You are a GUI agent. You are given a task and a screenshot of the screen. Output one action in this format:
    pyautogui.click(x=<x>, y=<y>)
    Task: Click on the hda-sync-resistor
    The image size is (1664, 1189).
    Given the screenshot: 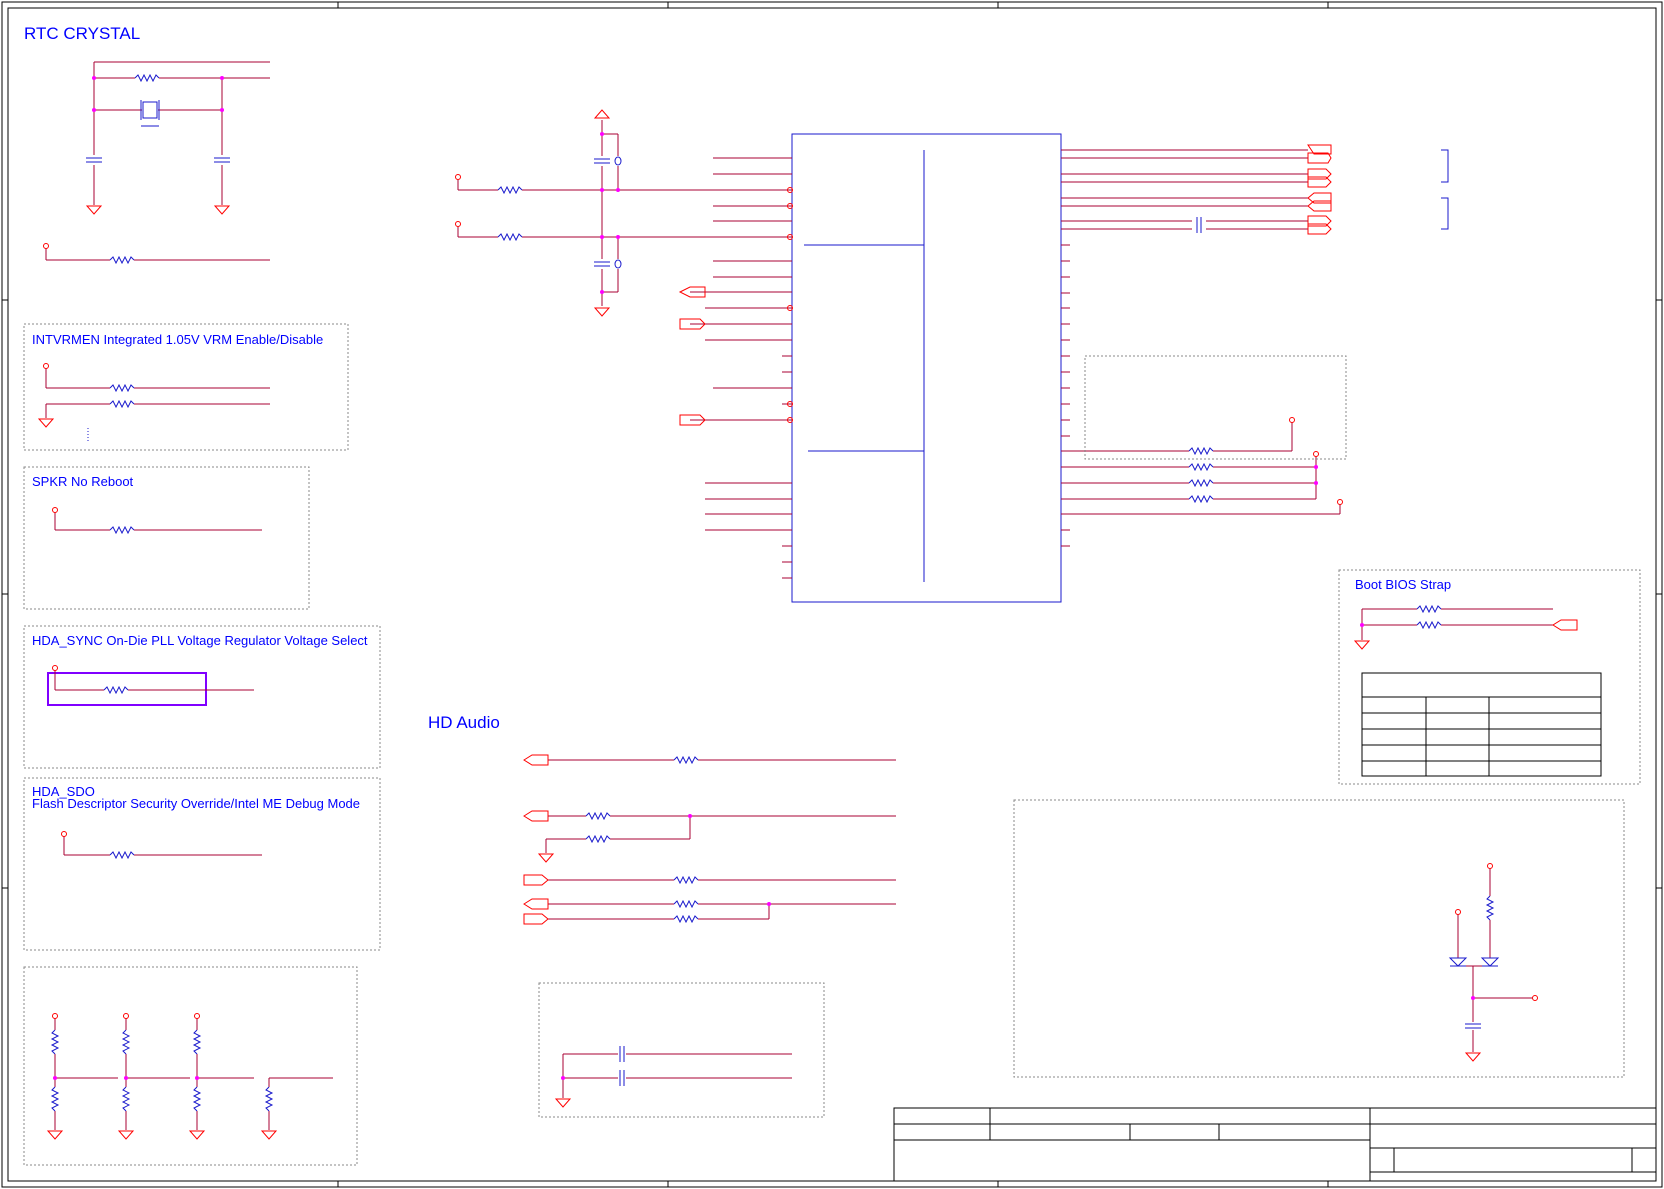 What is the action you would take?
    pyautogui.click(x=116, y=690)
    